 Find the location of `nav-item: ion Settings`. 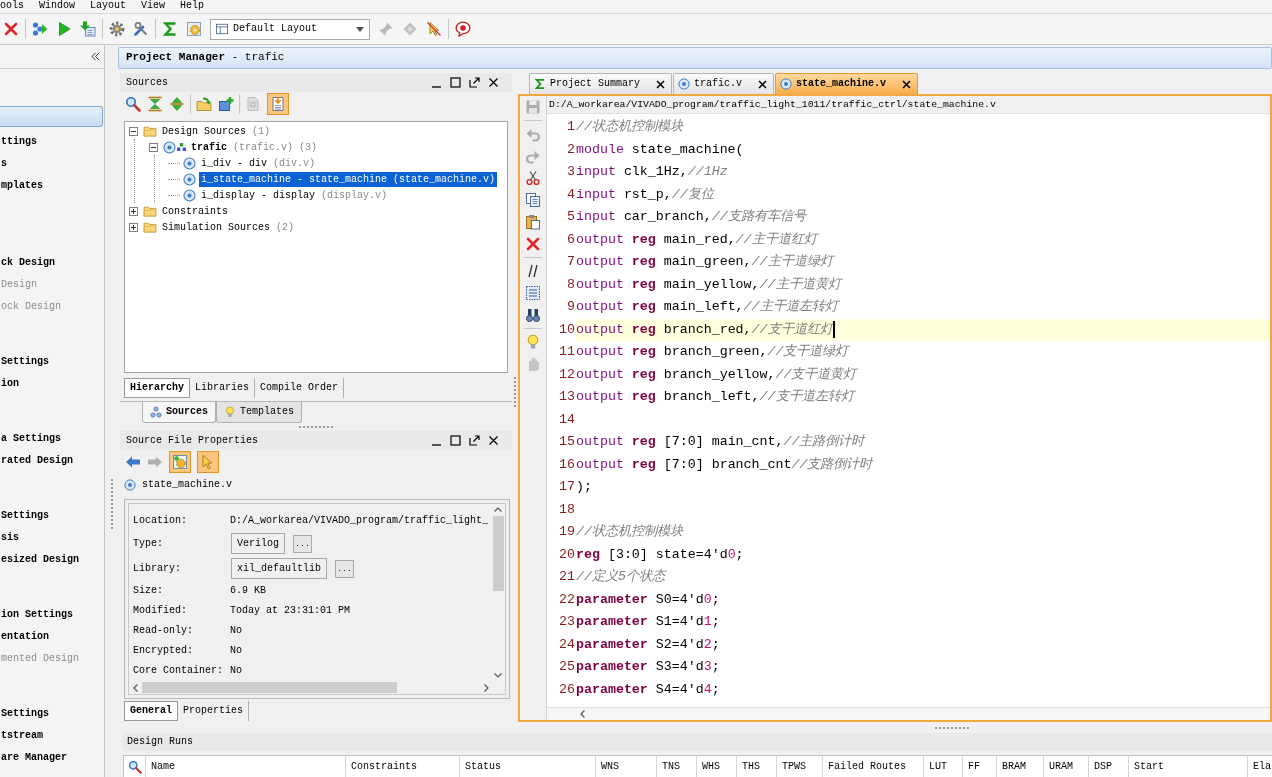

nav-item: ion Settings is located at coordinates (36, 615).